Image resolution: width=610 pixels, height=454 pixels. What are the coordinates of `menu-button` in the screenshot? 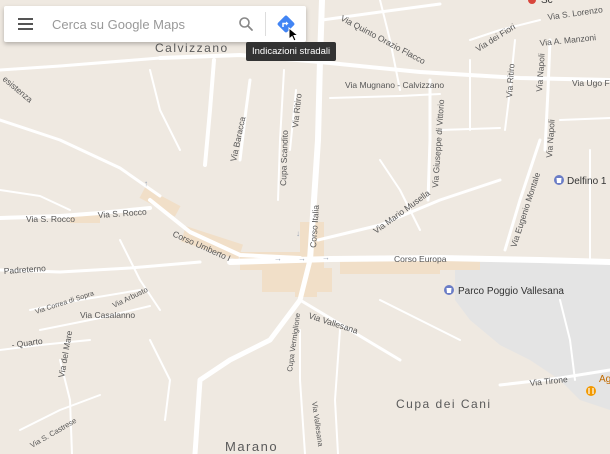 It's located at (25, 24).